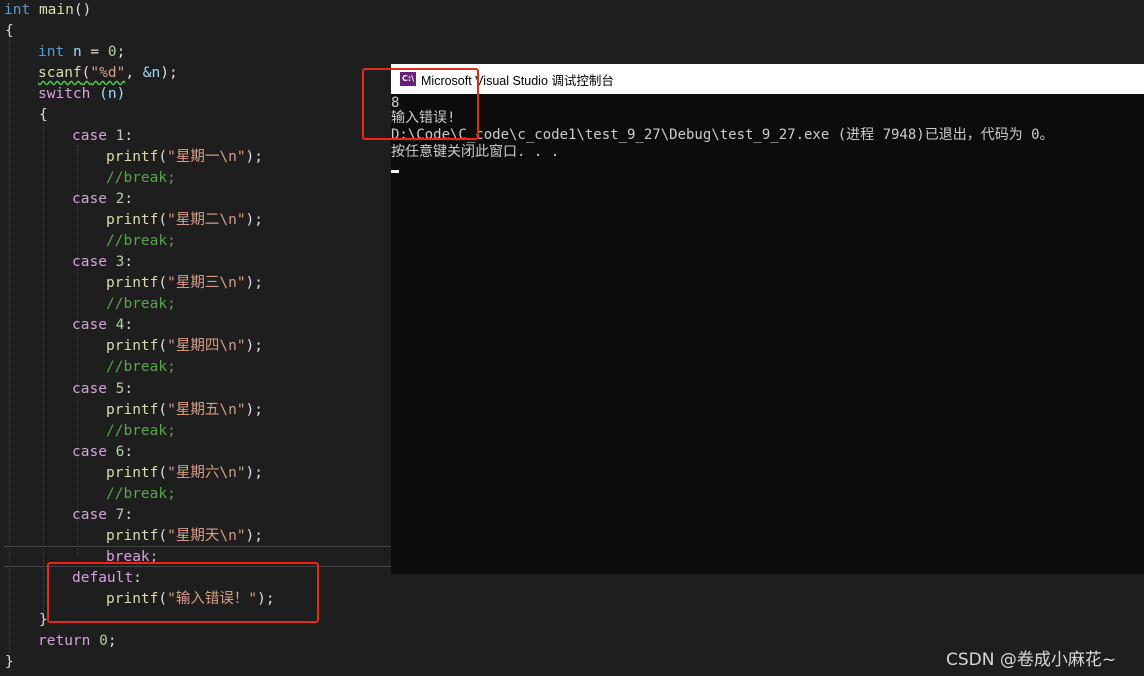  What do you see at coordinates (102, 389) in the screenshot?
I see `code-line-case: case 5:` at bounding box center [102, 389].